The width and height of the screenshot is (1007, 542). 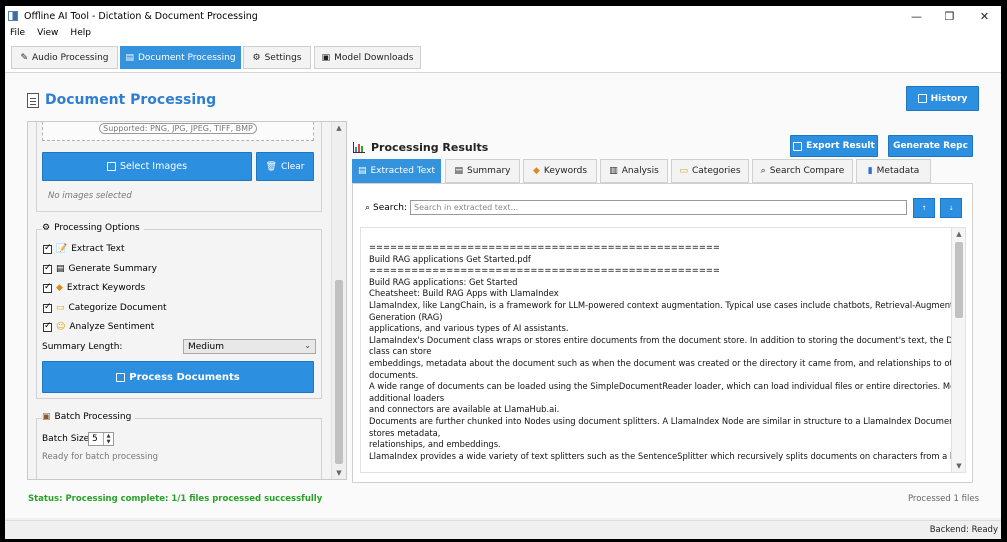 What do you see at coordinates (33, 100) in the screenshot?
I see `document-icon` at bounding box center [33, 100].